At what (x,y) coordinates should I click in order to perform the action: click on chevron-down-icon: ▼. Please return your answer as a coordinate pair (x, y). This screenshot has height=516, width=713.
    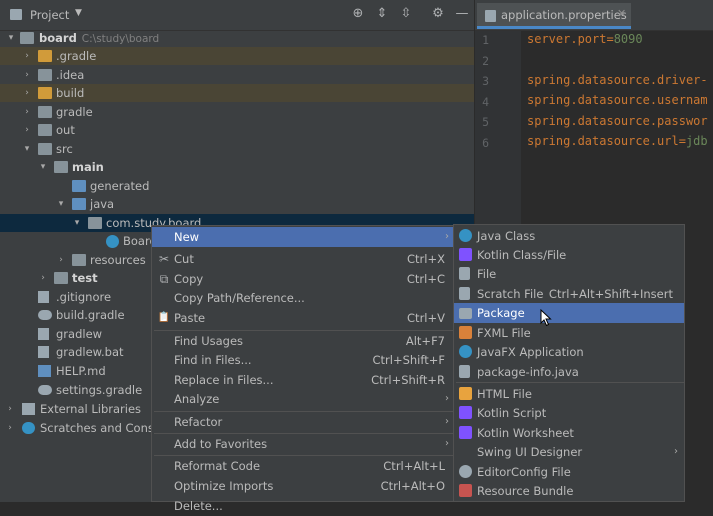
    Looking at the image, I should click on (78, 13).